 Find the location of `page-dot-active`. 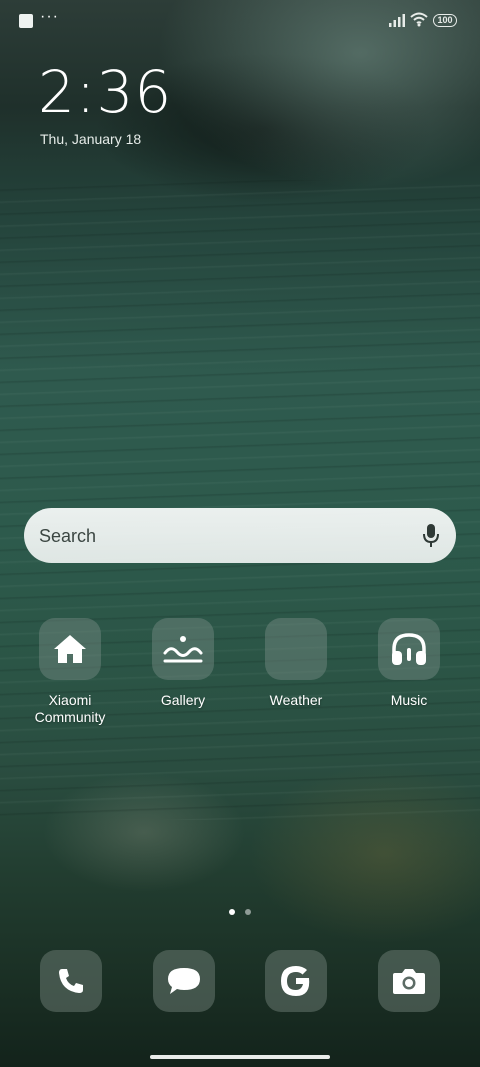

page-dot-active is located at coordinates (232, 912).